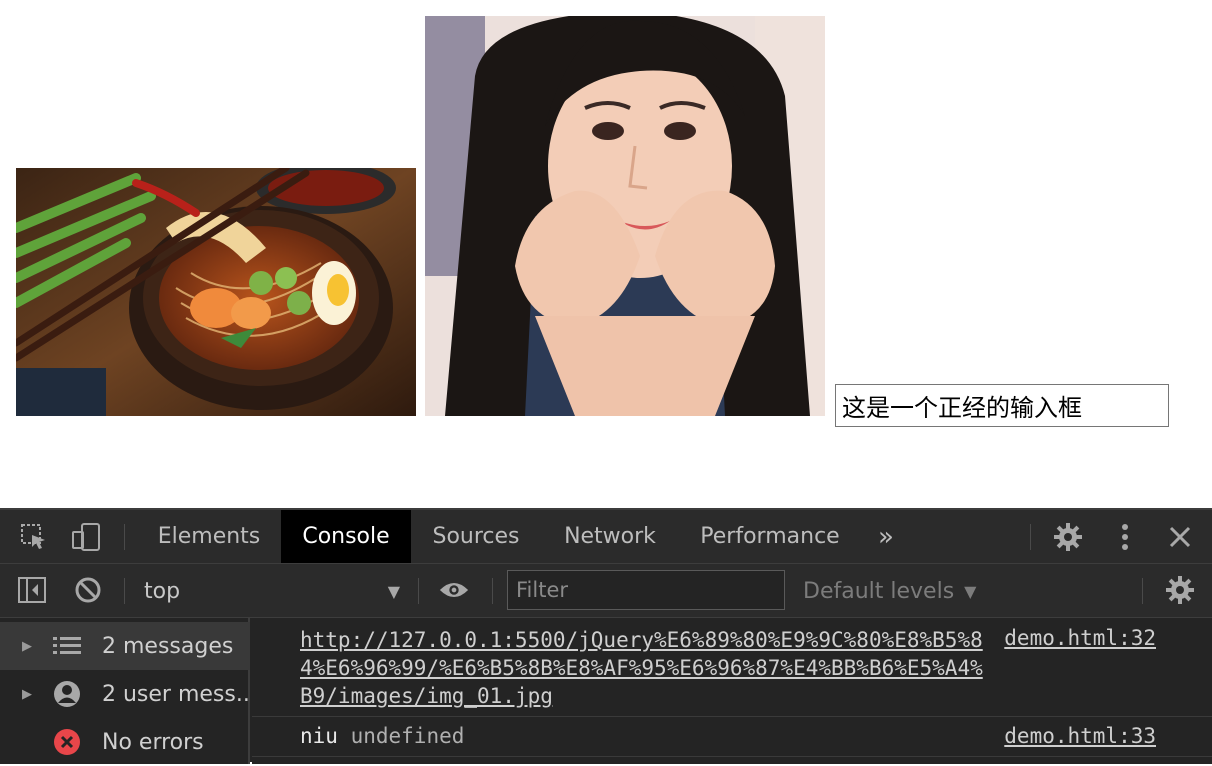 This screenshot has width=1212, height=766. Describe the element at coordinates (770, 536) in the screenshot. I see `tab-performance: Performance` at that location.